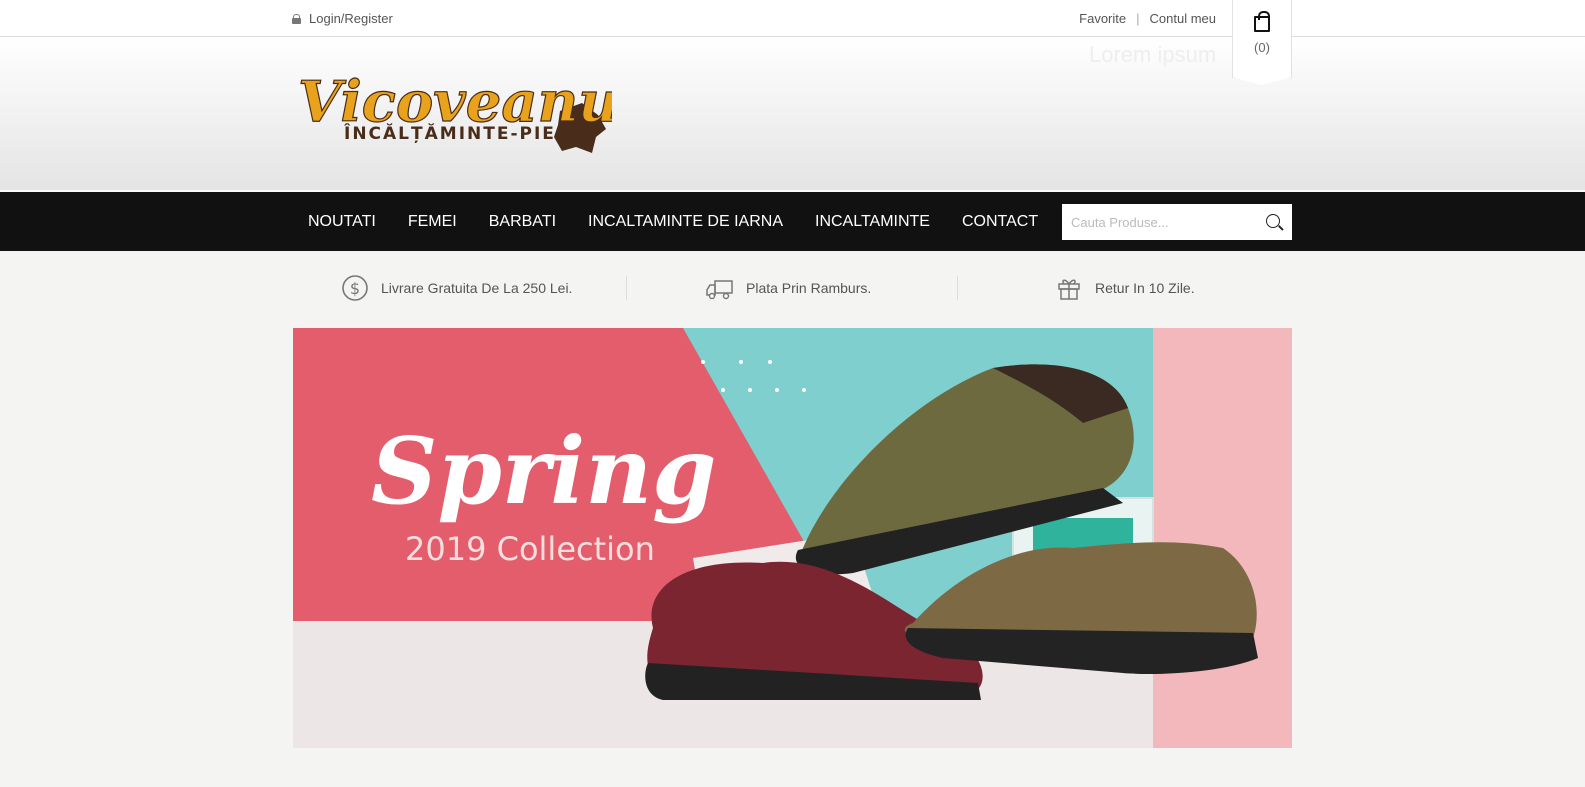 The height and width of the screenshot is (787, 1585). What do you see at coordinates (530, 549) in the screenshot?
I see `banner-subline: 2019 Collection` at bounding box center [530, 549].